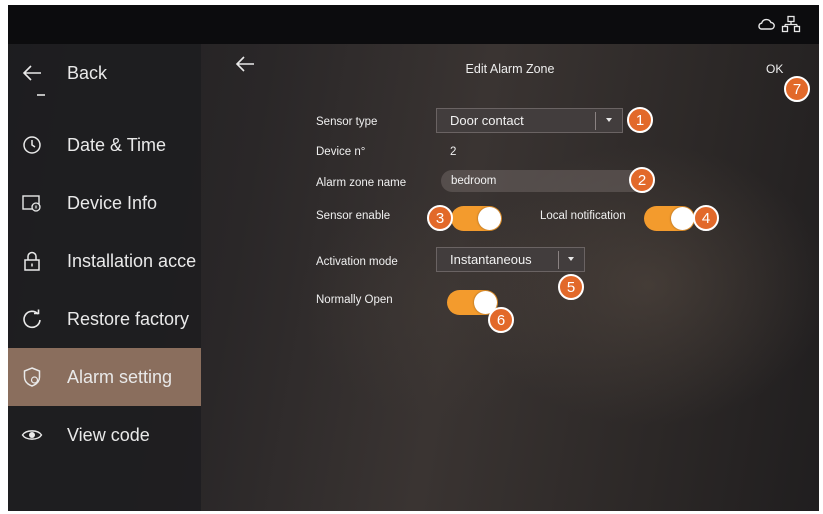  Describe the element at coordinates (642, 180) in the screenshot. I see `callout-badge-2: 2` at that location.